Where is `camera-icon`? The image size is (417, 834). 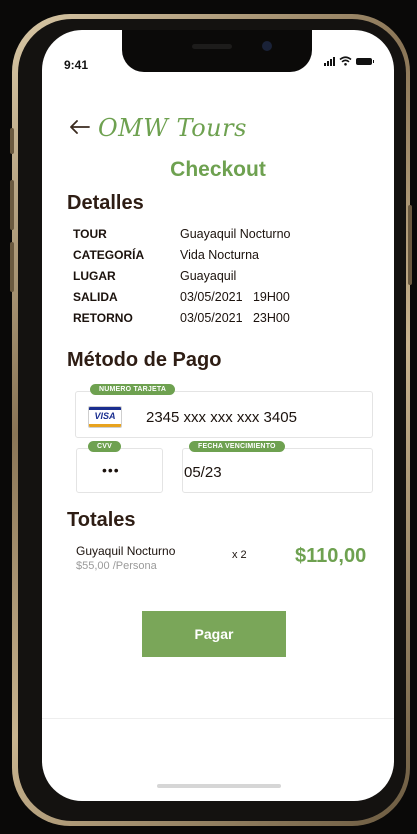 camera-icon is located at coordinates (267, 46).